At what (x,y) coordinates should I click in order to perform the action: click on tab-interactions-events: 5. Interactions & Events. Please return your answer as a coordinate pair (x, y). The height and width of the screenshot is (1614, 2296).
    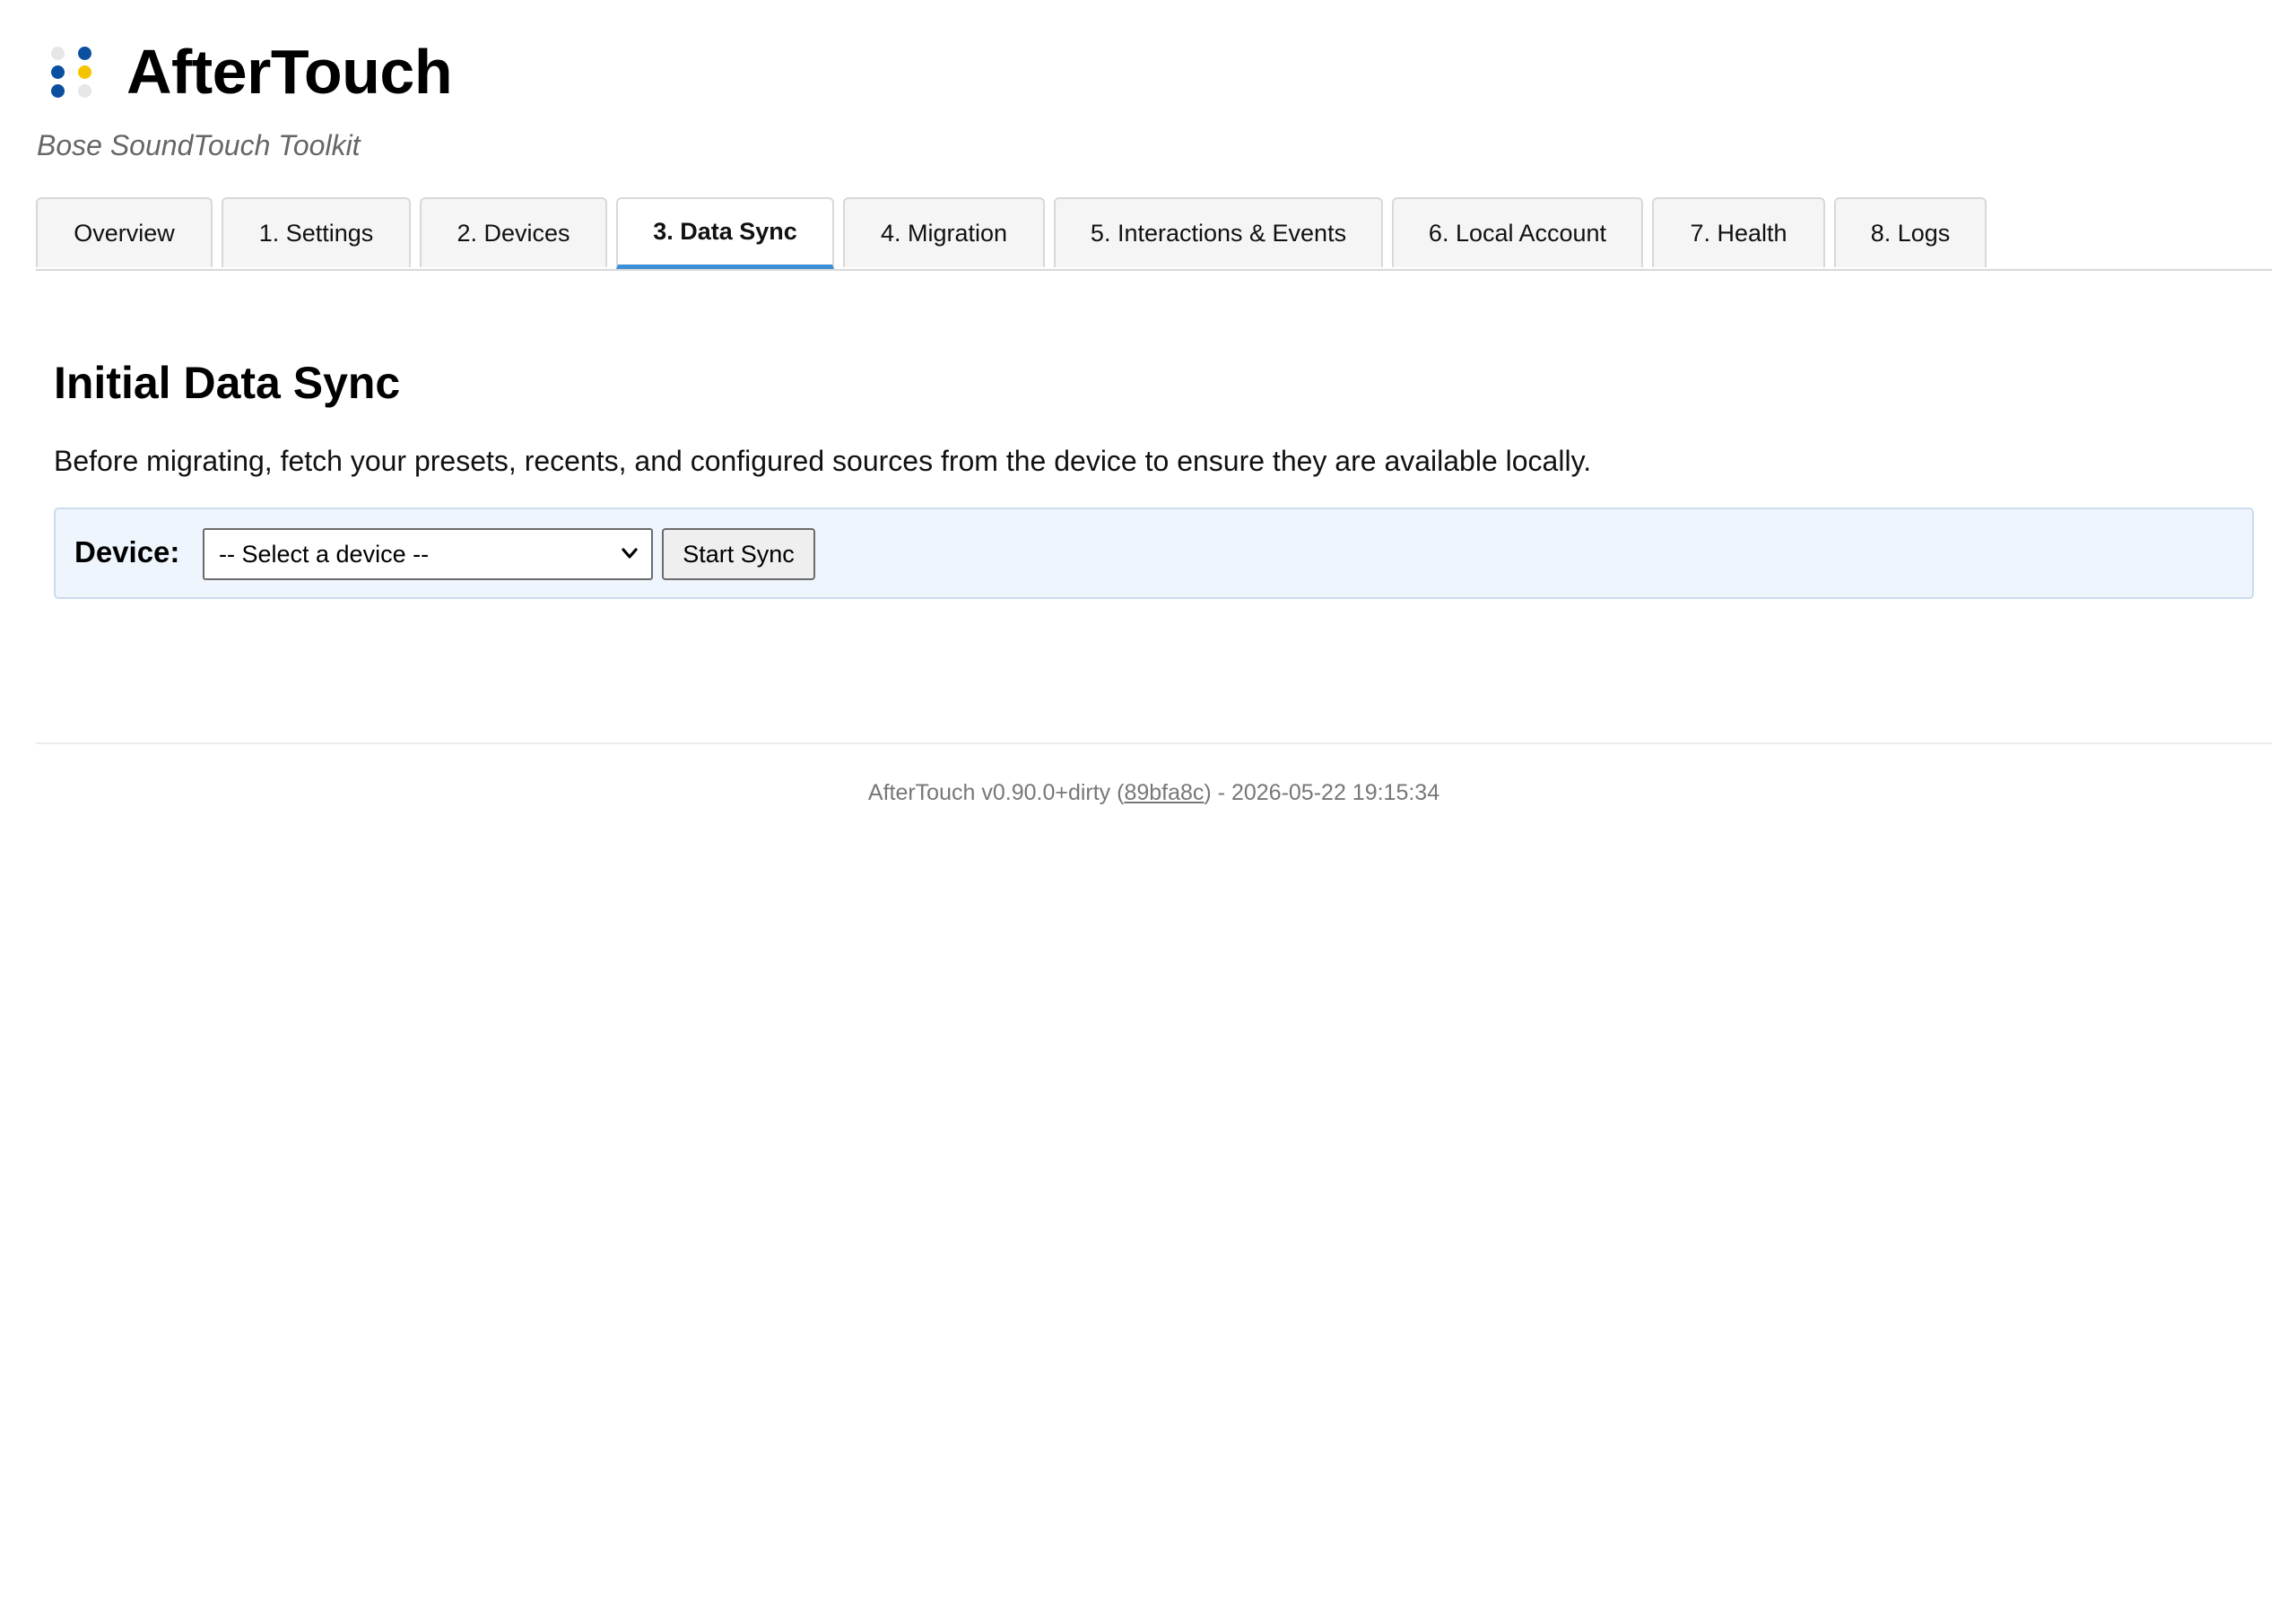
    Looking at the image, I should click on (1218, 232).